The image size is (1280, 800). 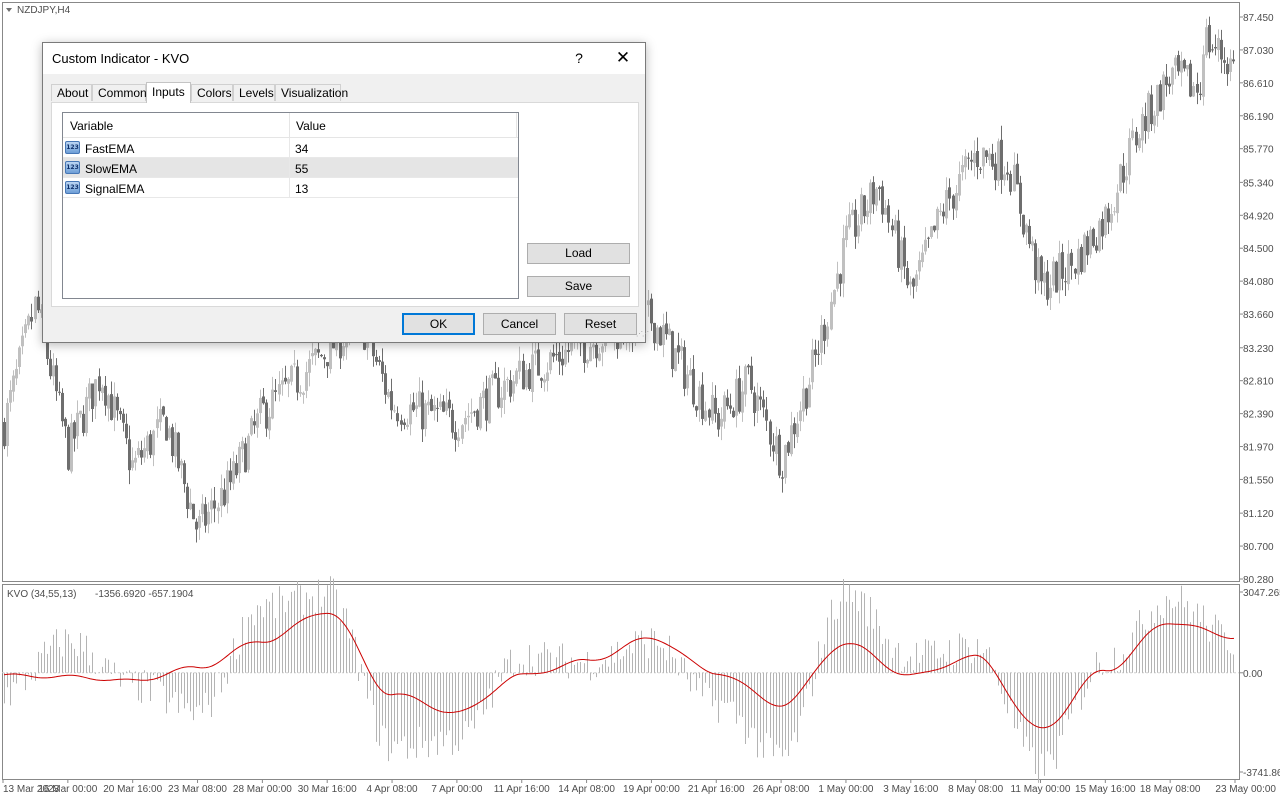 What do you see at coordinates (1258, 580) in the screenshot?
I see `price-tick-label: 80.280` at bounding box center [1258, 580].